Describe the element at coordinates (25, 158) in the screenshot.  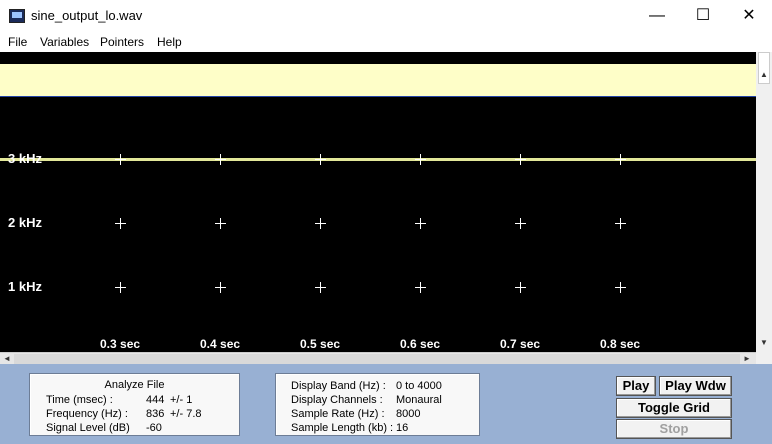
I see `y-label-3khz: 3 kHz` at that location.